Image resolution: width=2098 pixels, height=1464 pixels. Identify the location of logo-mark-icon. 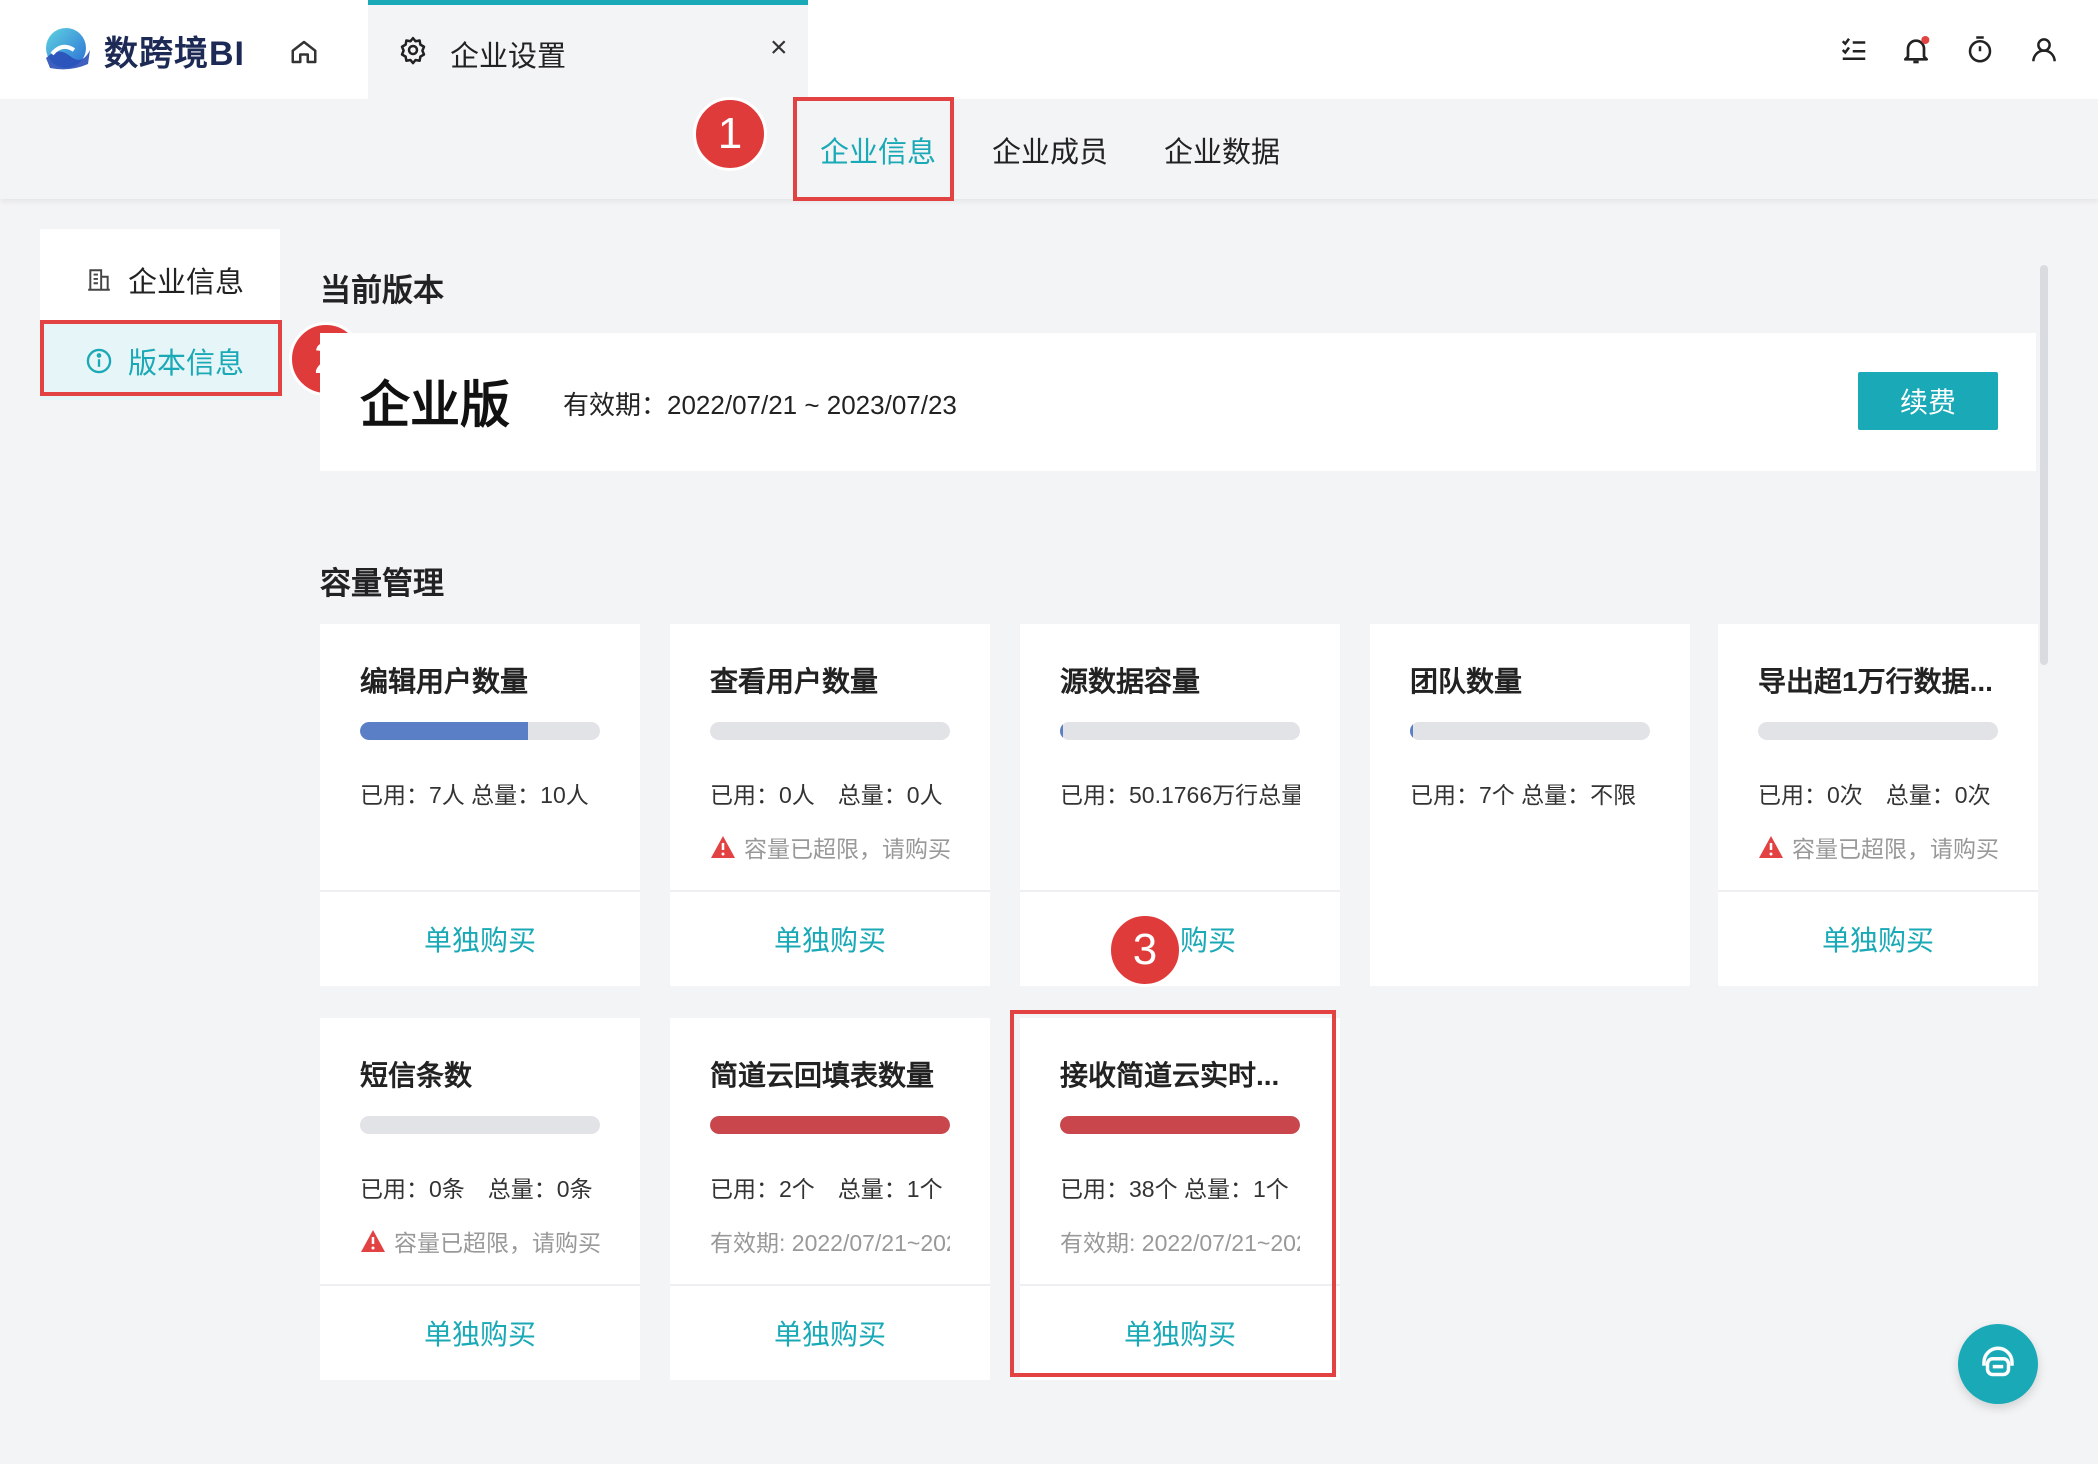
(68, 49).